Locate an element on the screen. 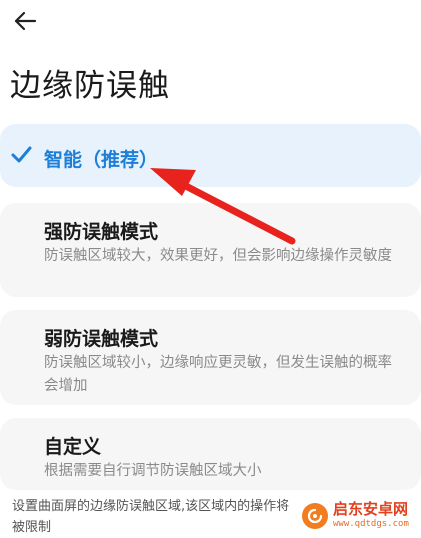 The image size is (421, 538). watermark: 启东安卓网 www.qdtdgs.com is located at coordinates (358, 515).